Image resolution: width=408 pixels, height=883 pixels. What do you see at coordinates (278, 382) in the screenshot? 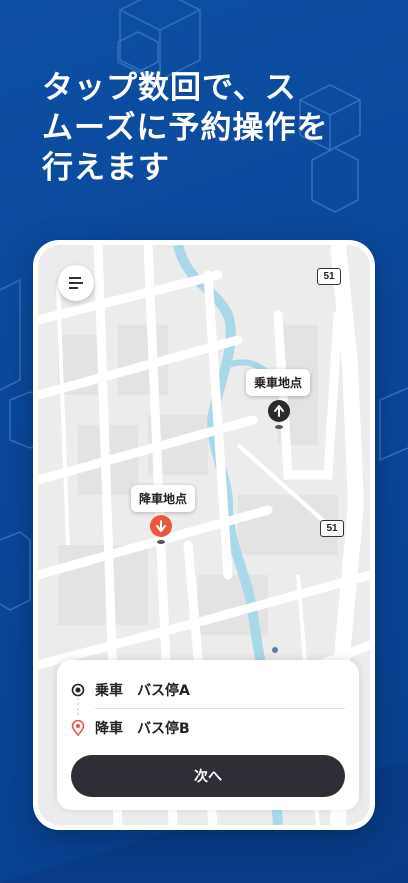
I see `pickup-callout: 乗車地点` at bounding box center [278, 382].